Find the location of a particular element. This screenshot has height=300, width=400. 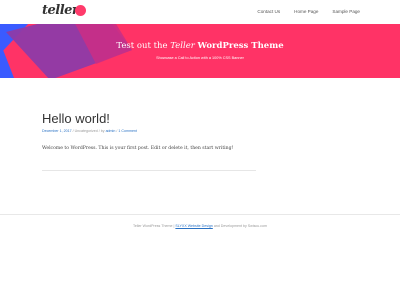

site-logo: teller is located at coordinates (64, 10).